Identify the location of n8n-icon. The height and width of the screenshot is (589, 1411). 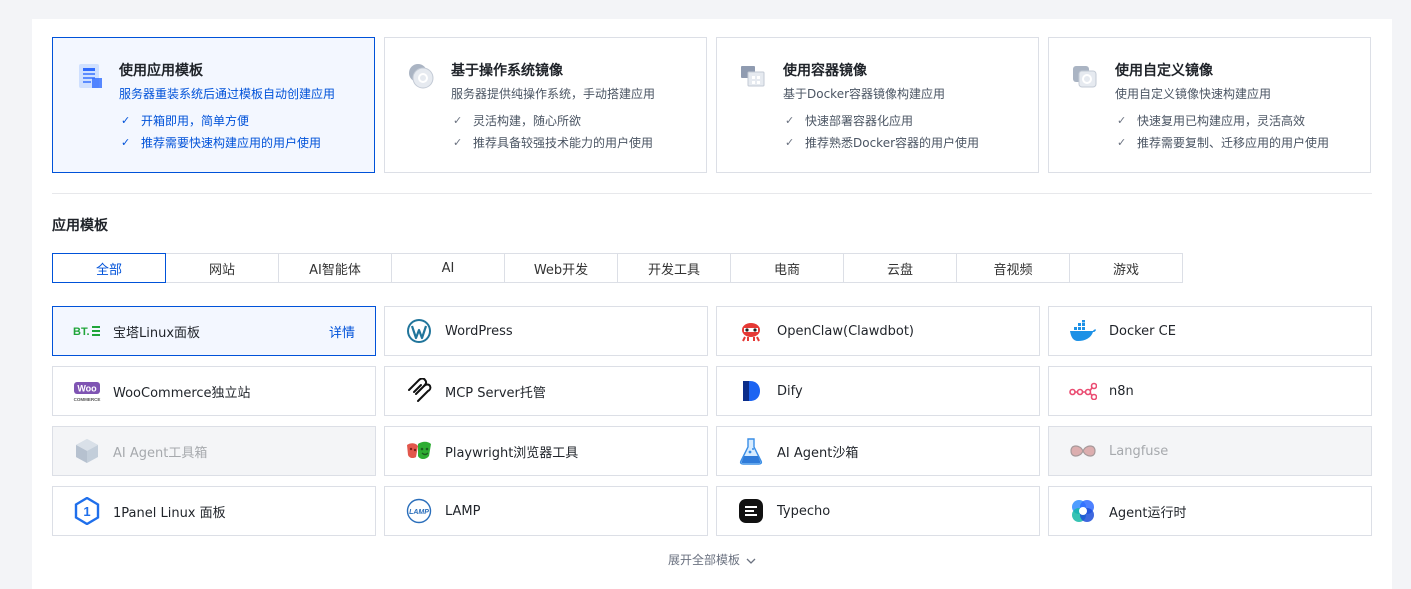
(1083, 391).